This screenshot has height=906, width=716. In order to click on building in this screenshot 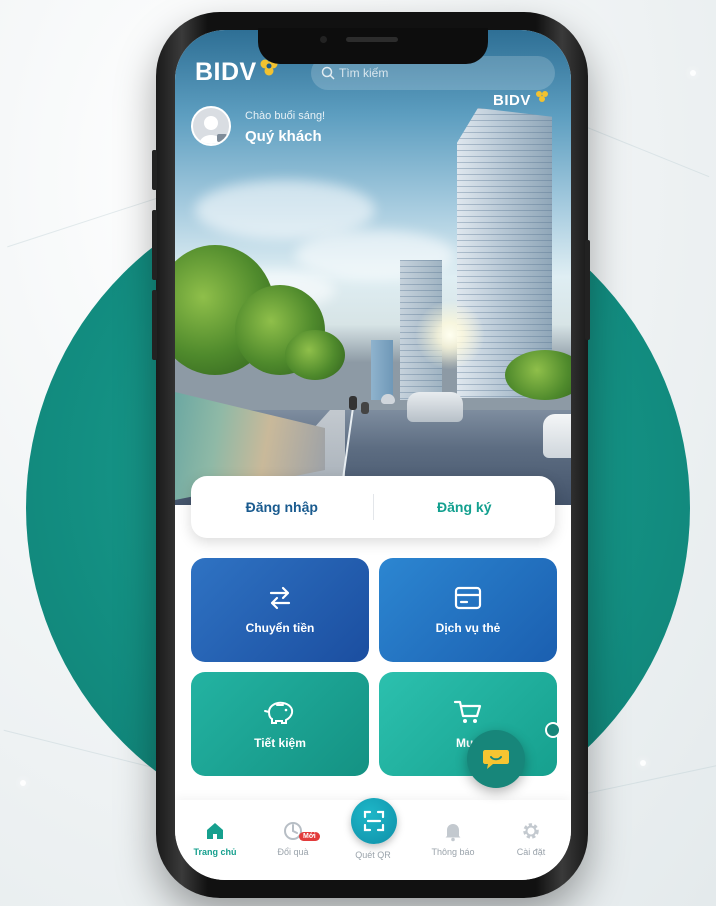, I will do `click(382, 370)`.